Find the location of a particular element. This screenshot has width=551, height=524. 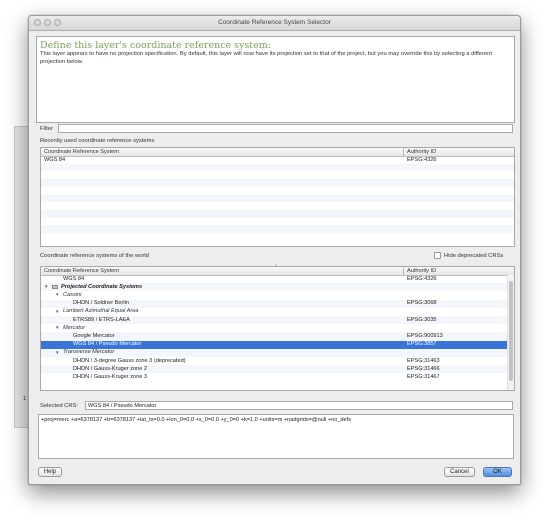

ok-button: OK is located at coordinates (497, 472).